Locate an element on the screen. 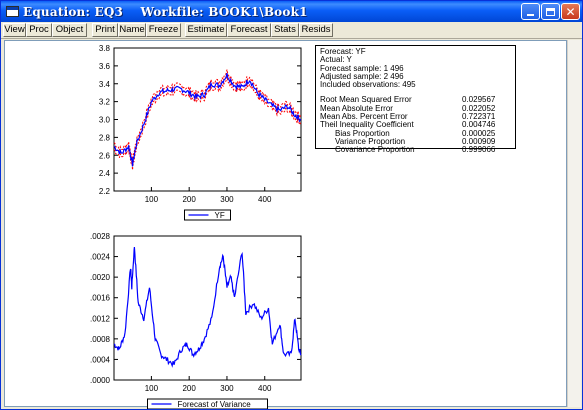  stats-line: Included observations: 495 is located at coordinates (368, 85).